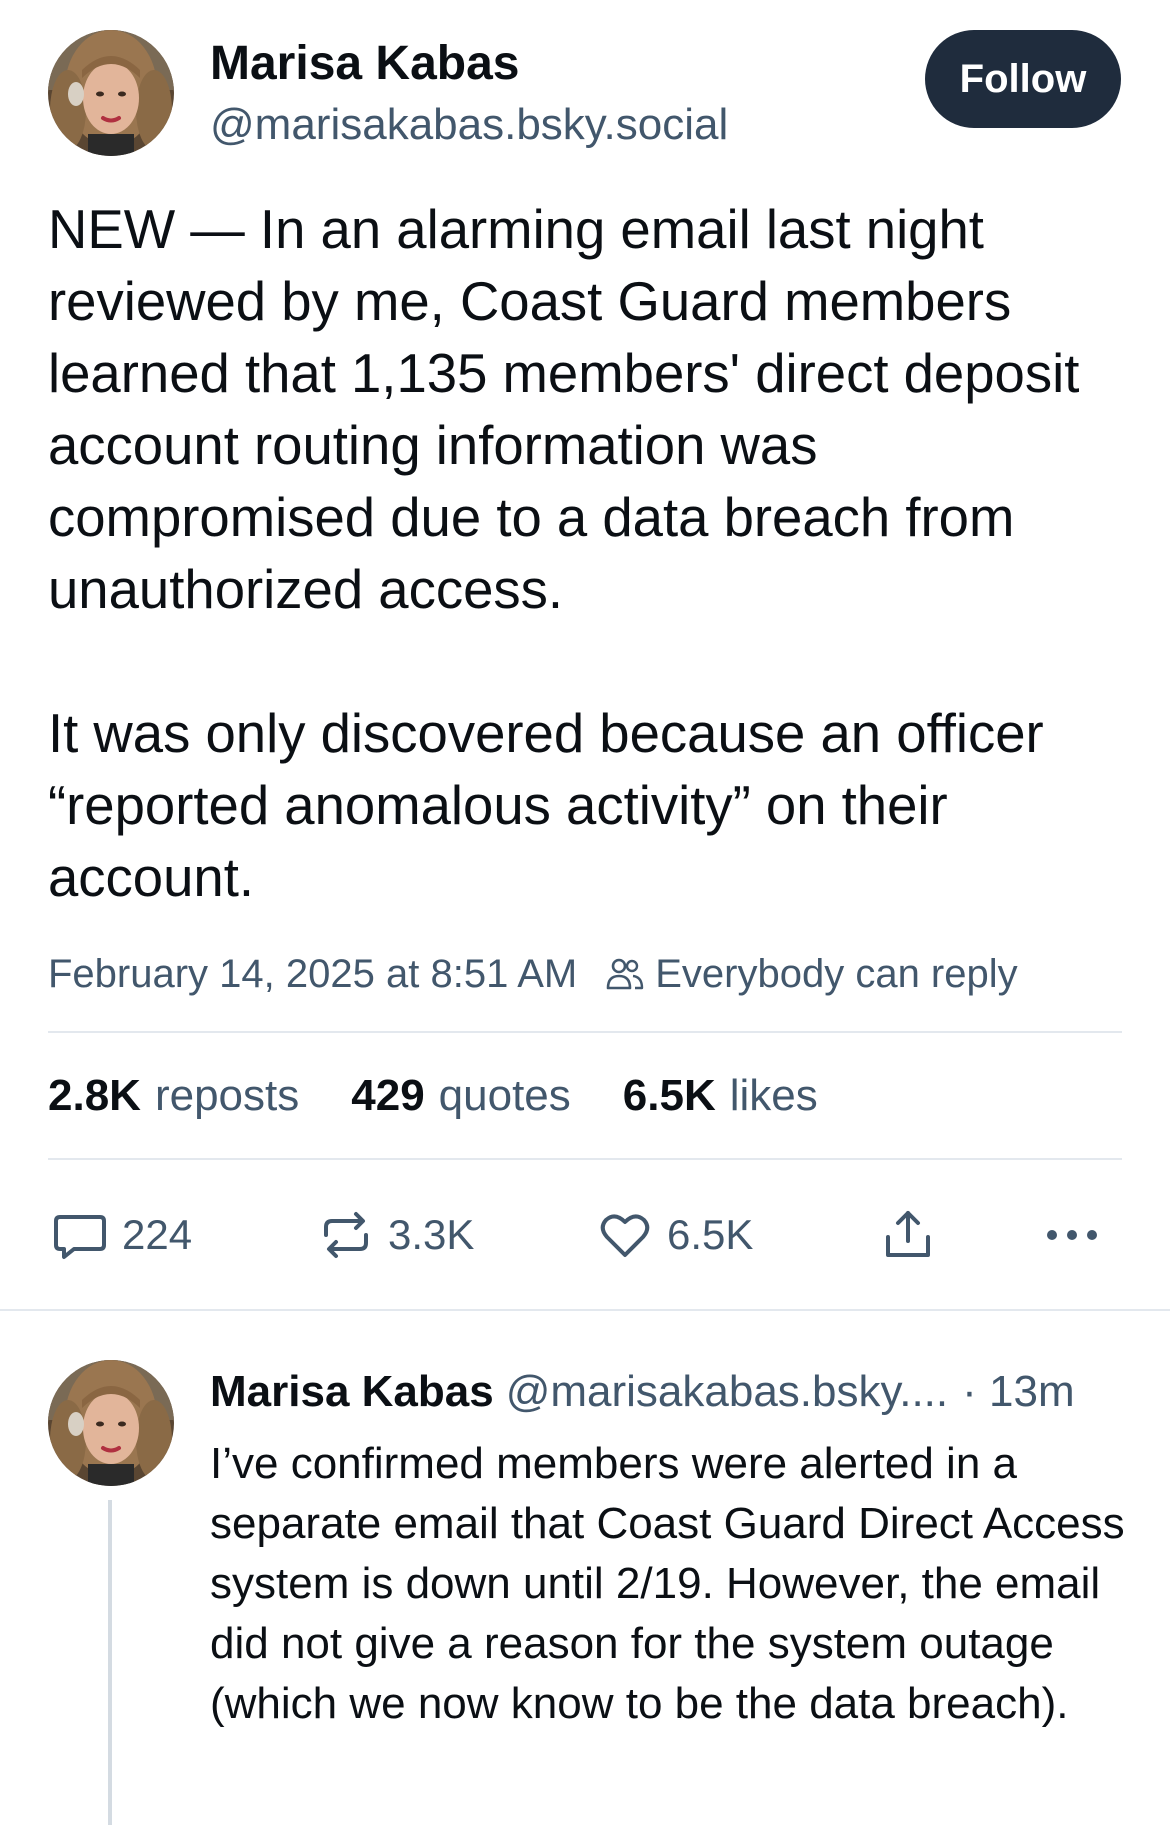 This screenshot has width=1170, height=1825. What do you see at coordinates (1018, 1392) in the screenshot?
I see `reply-time: · 13m` at bounding box center [1018, 1392].